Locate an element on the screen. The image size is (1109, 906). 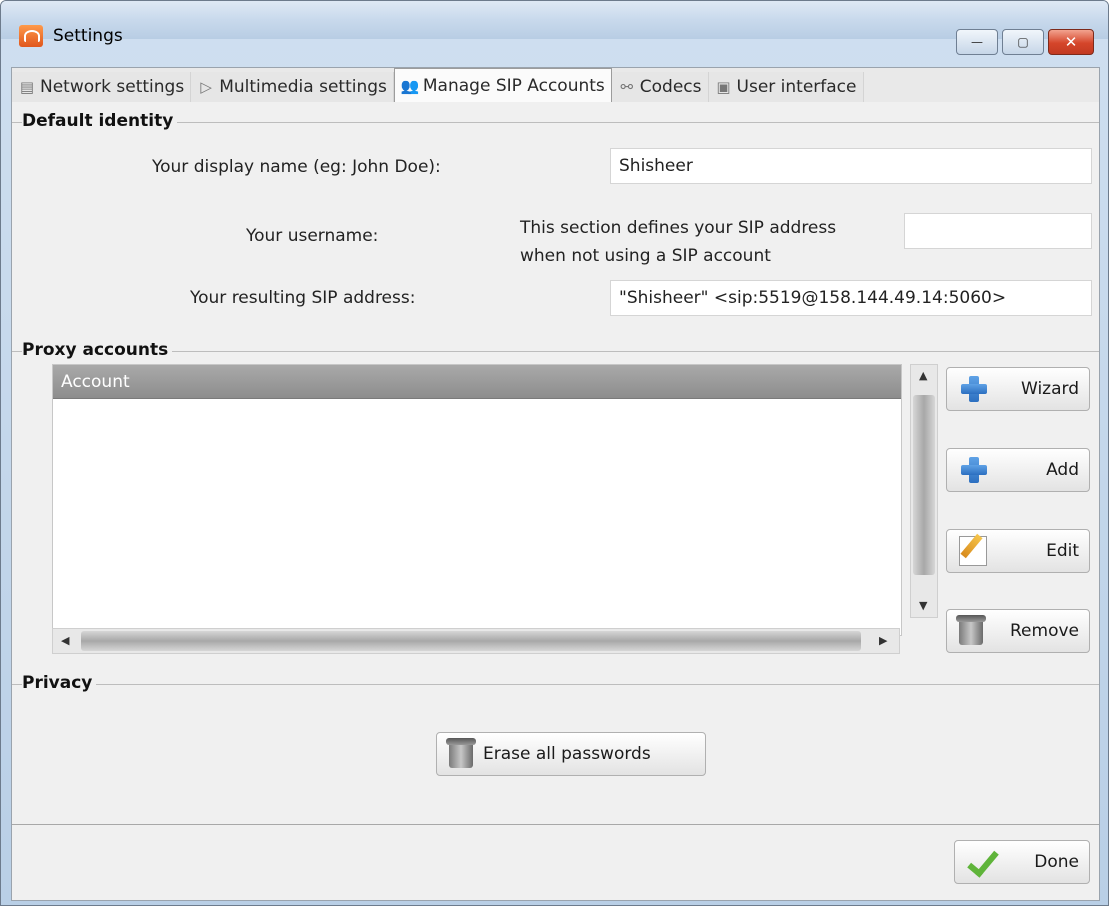
wizard-button: Wizard is located at coordinates (1018, 389).